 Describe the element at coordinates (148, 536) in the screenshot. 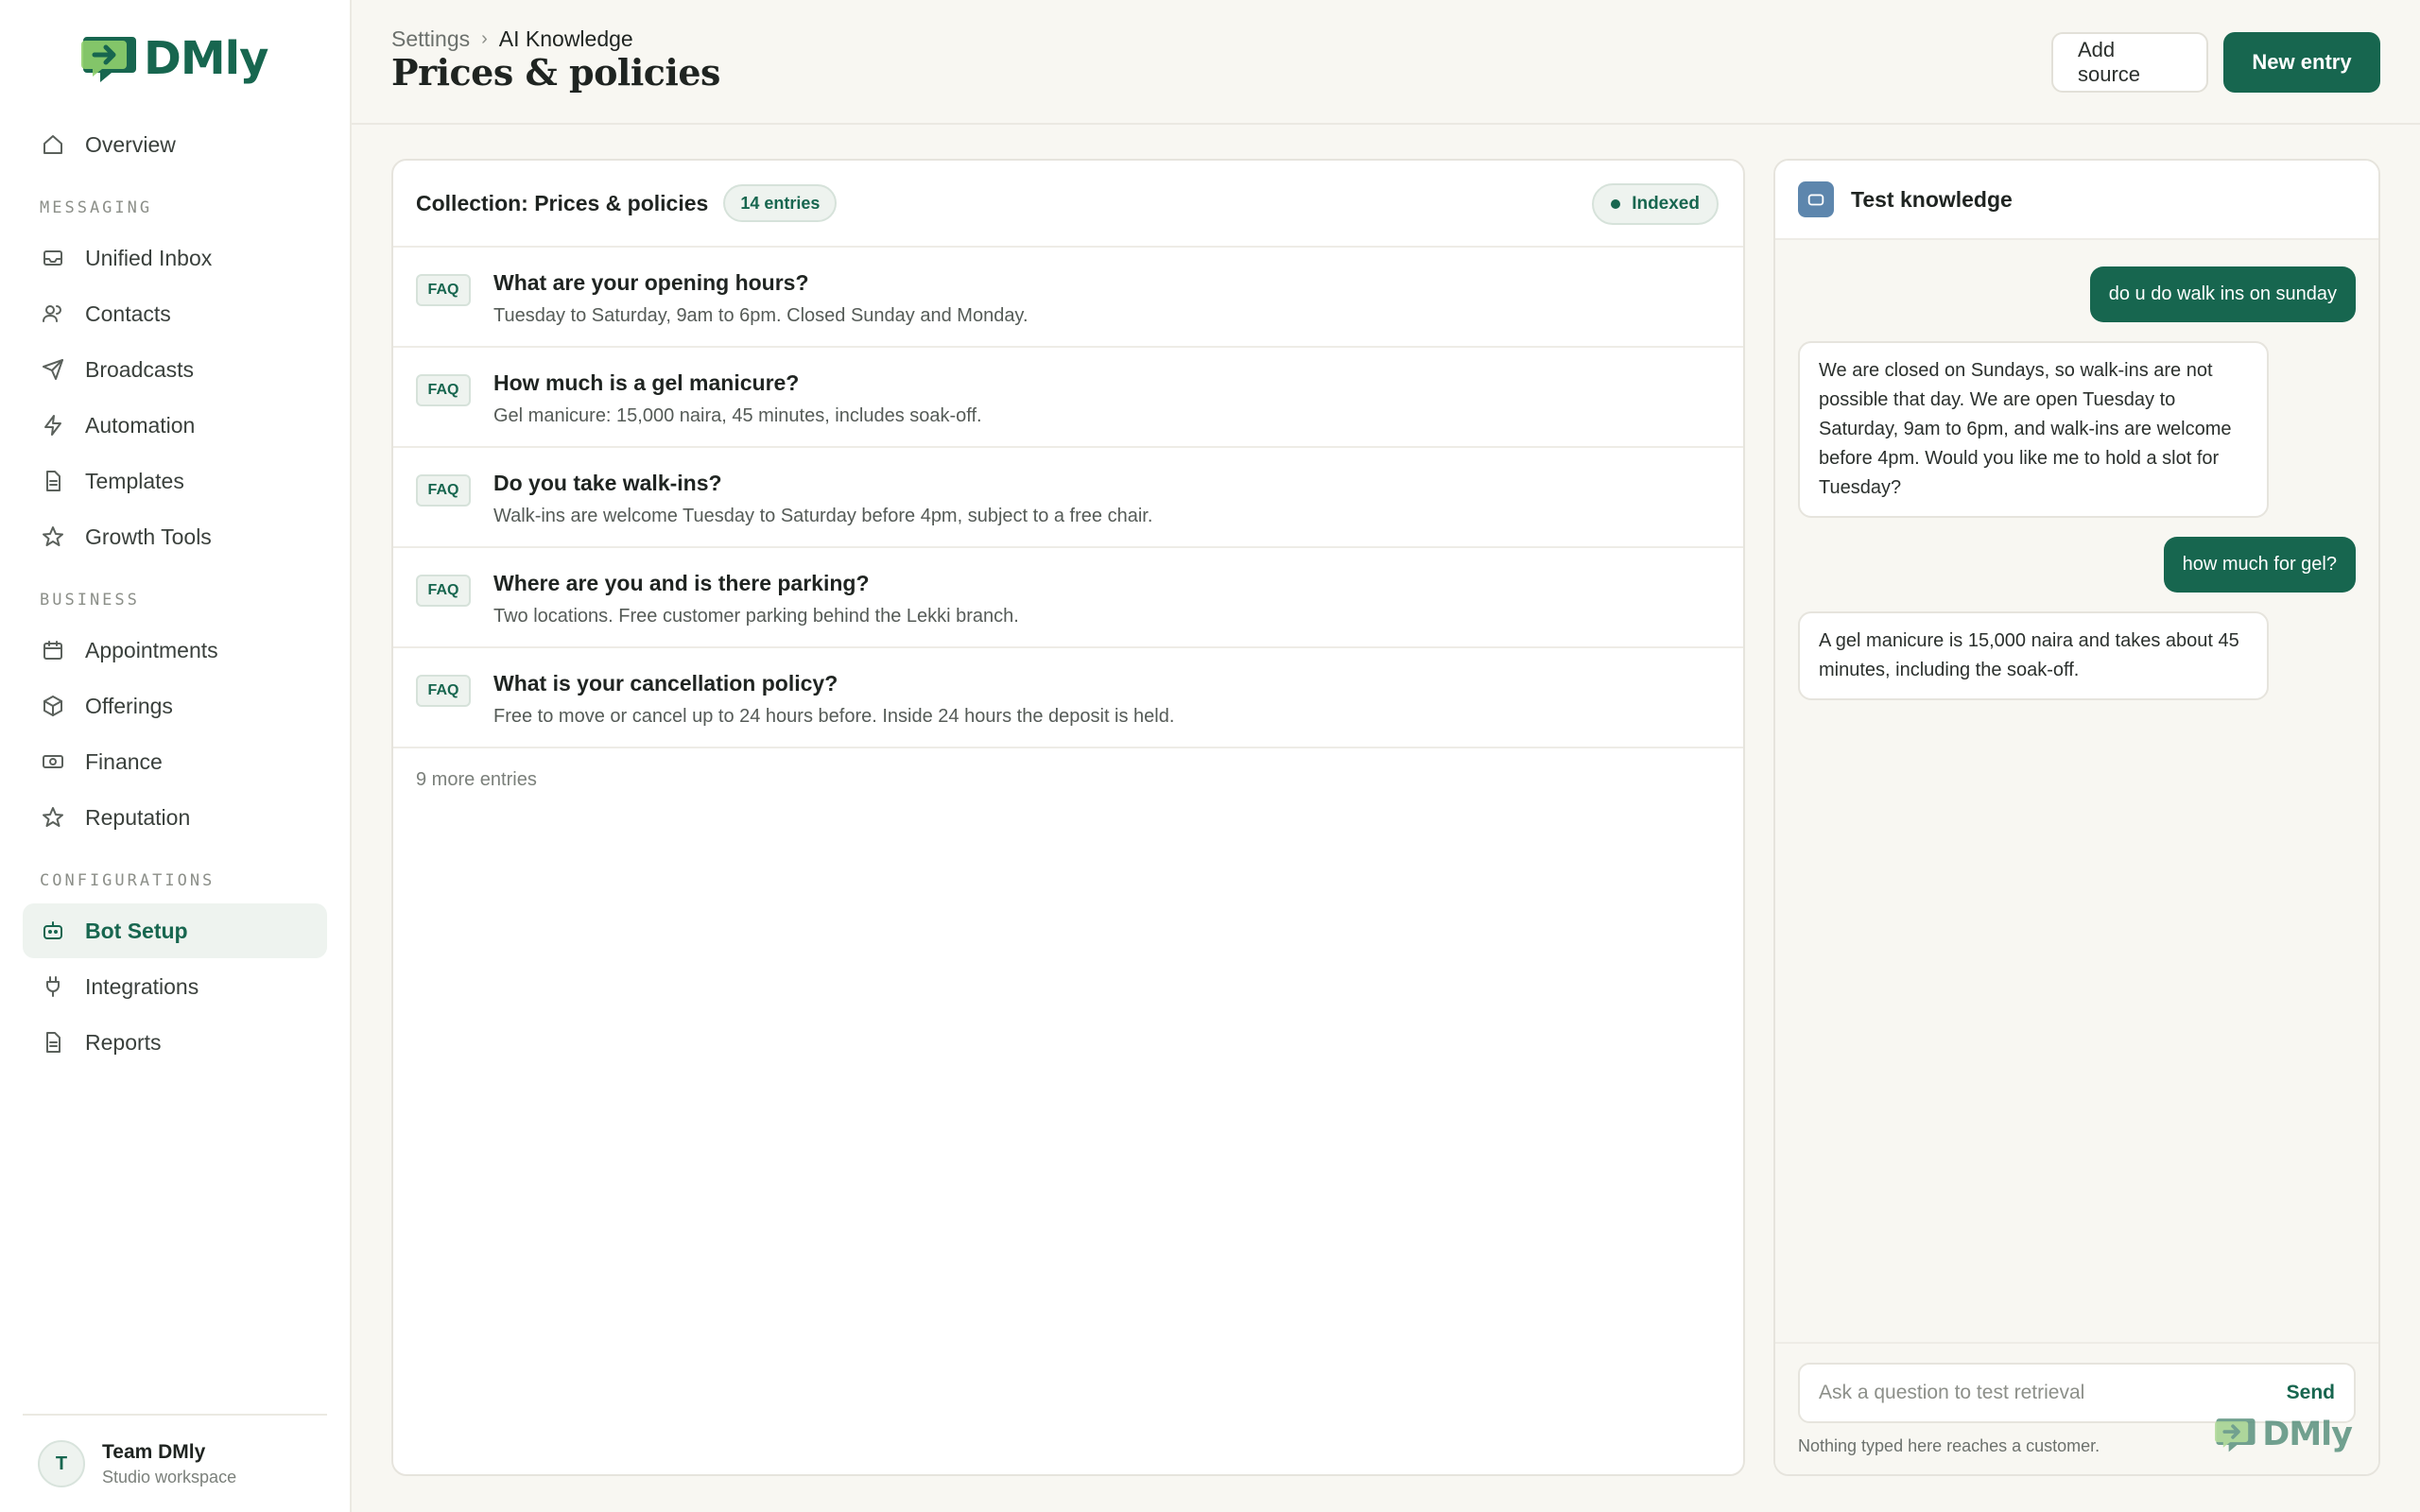

I see `nav-label: Growth Tools` at that location.